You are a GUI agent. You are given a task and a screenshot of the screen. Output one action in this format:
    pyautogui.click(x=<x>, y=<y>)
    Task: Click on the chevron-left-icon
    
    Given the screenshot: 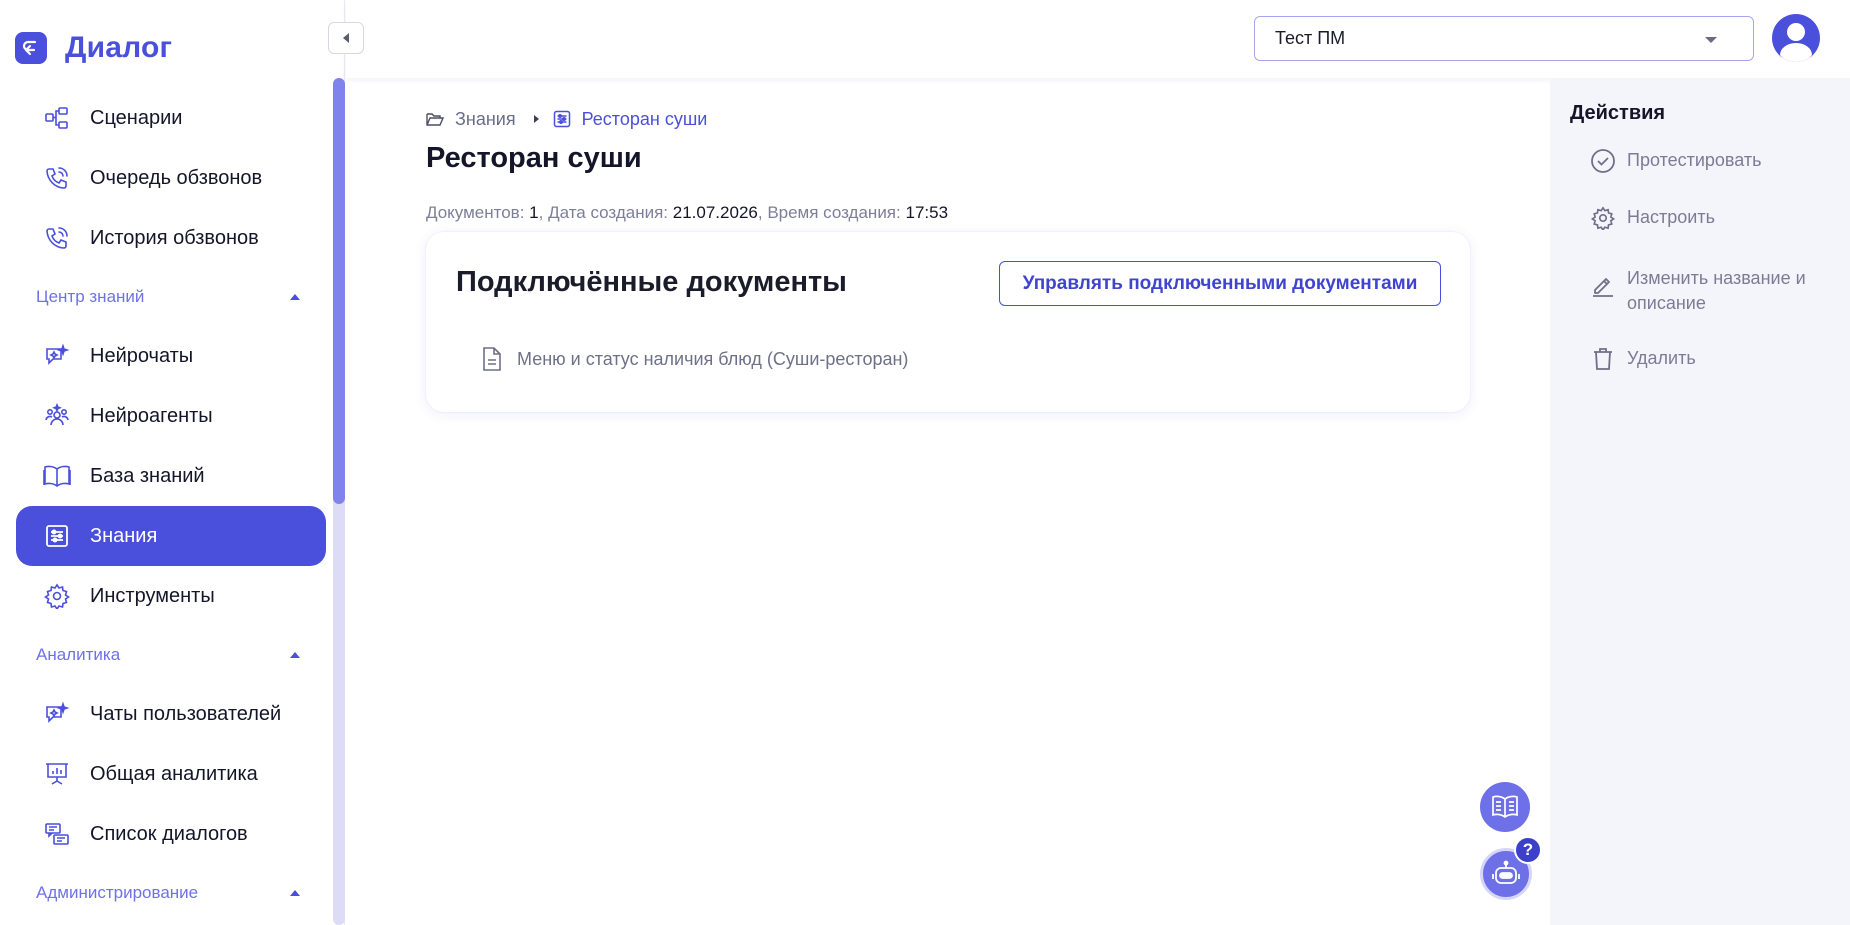 What is the action you would take?
    pyautogui.click(x=346, y=38)
    